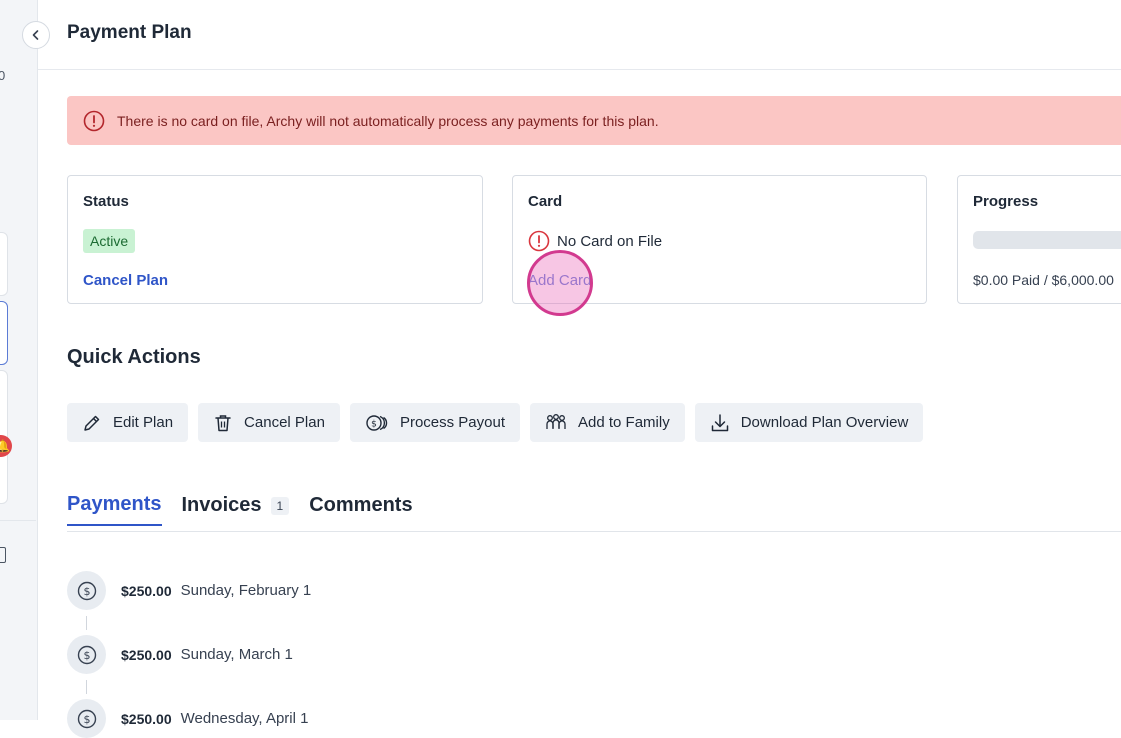 This screenshot has height=738, width=1121. I want to click on tabs-divider, so click(594, 531).